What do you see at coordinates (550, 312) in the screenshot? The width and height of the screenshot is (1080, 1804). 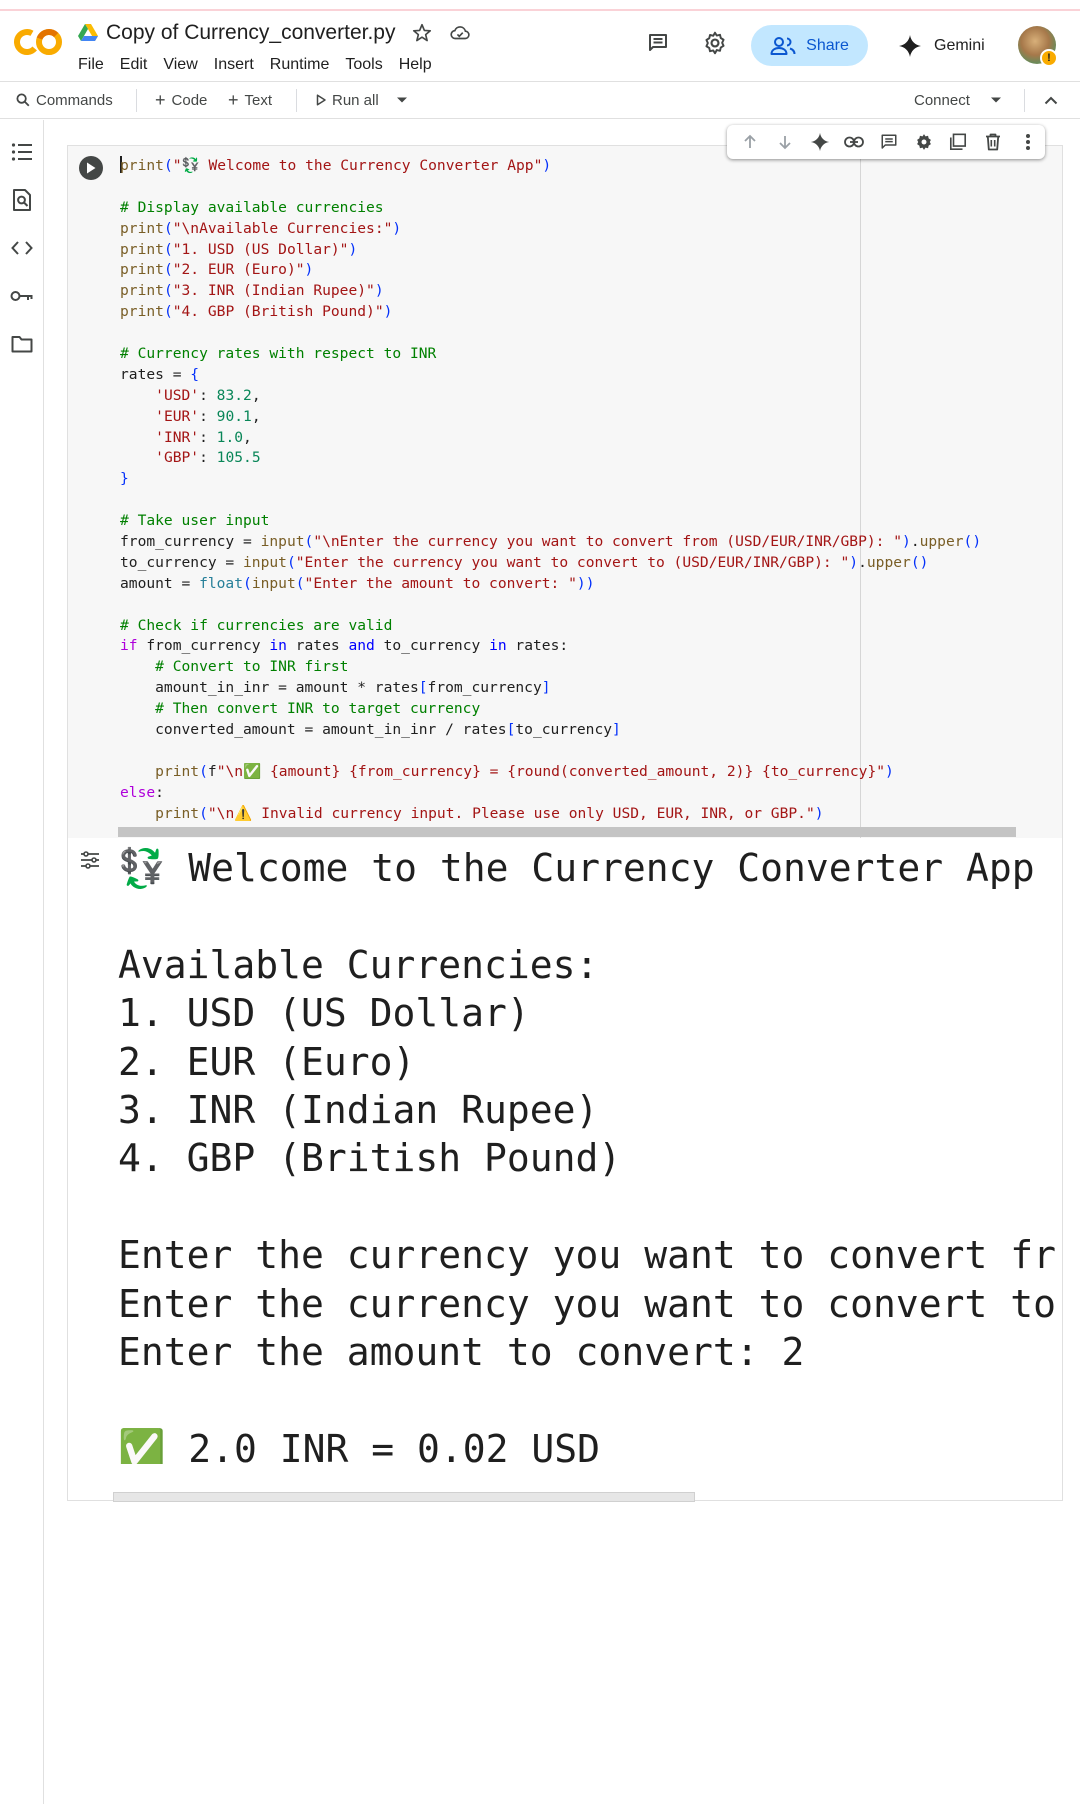 I see `code-line: print("4. GBP (British Pound)")` at bounding box center [550, 312].